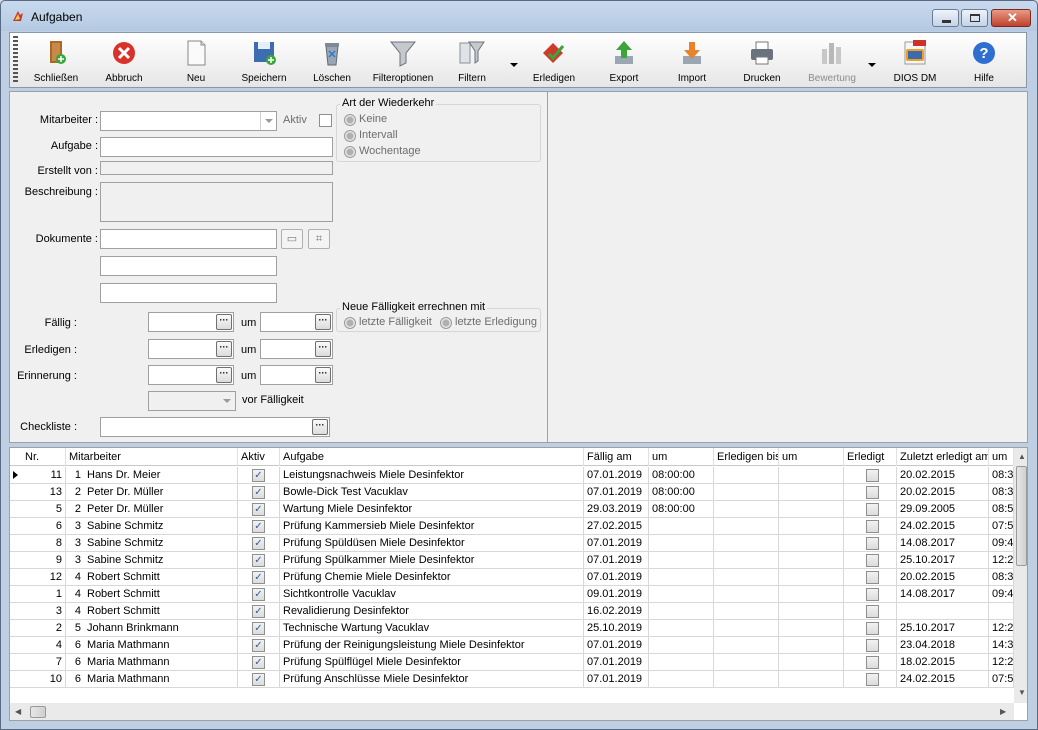 Image resolution: width=1038 pixels, height=730 pixels. I want to click on open-folder-button: ▭, so click(292, 239).